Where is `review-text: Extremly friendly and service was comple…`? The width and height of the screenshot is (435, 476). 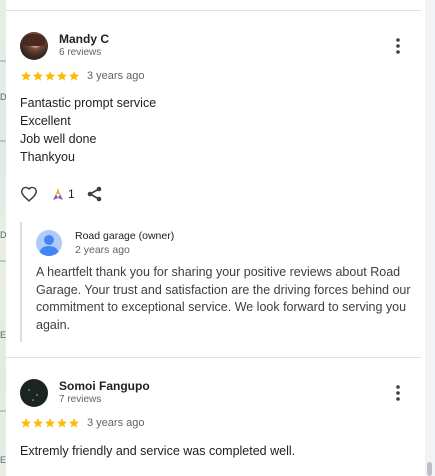 review-text: Extremly friendly and service was comple… is located at coordinates (157, 451).